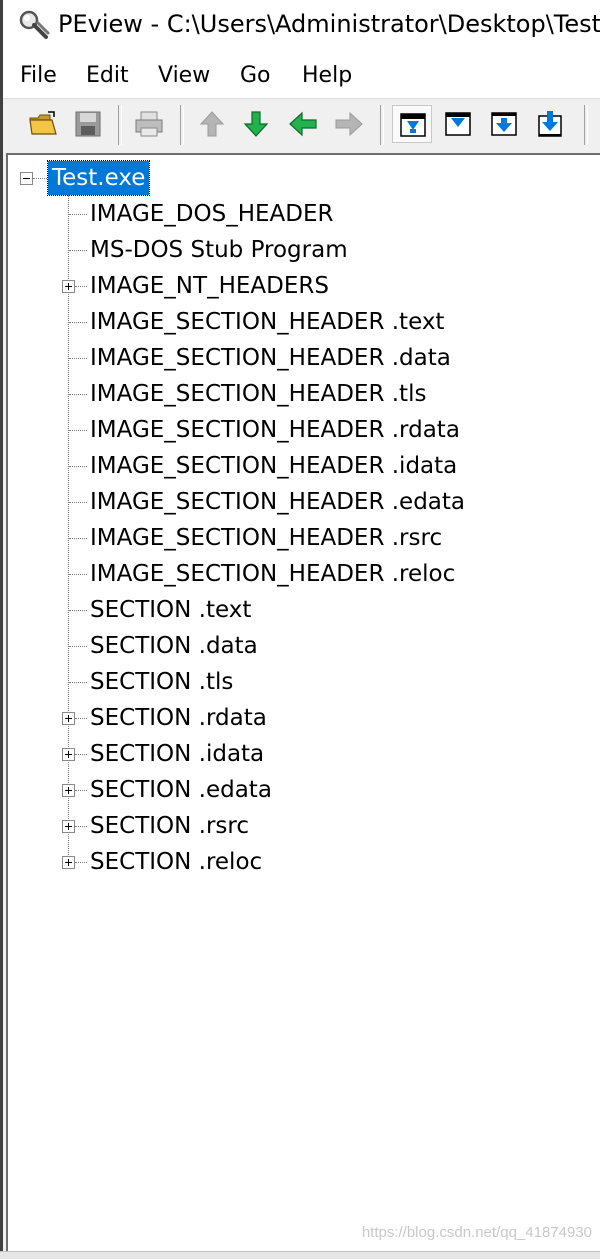 The width and height of the screenshot is (600, 1259). I want to click on watermark: https://blog.csdn.net/qq_41874930, so click(476, 1232).